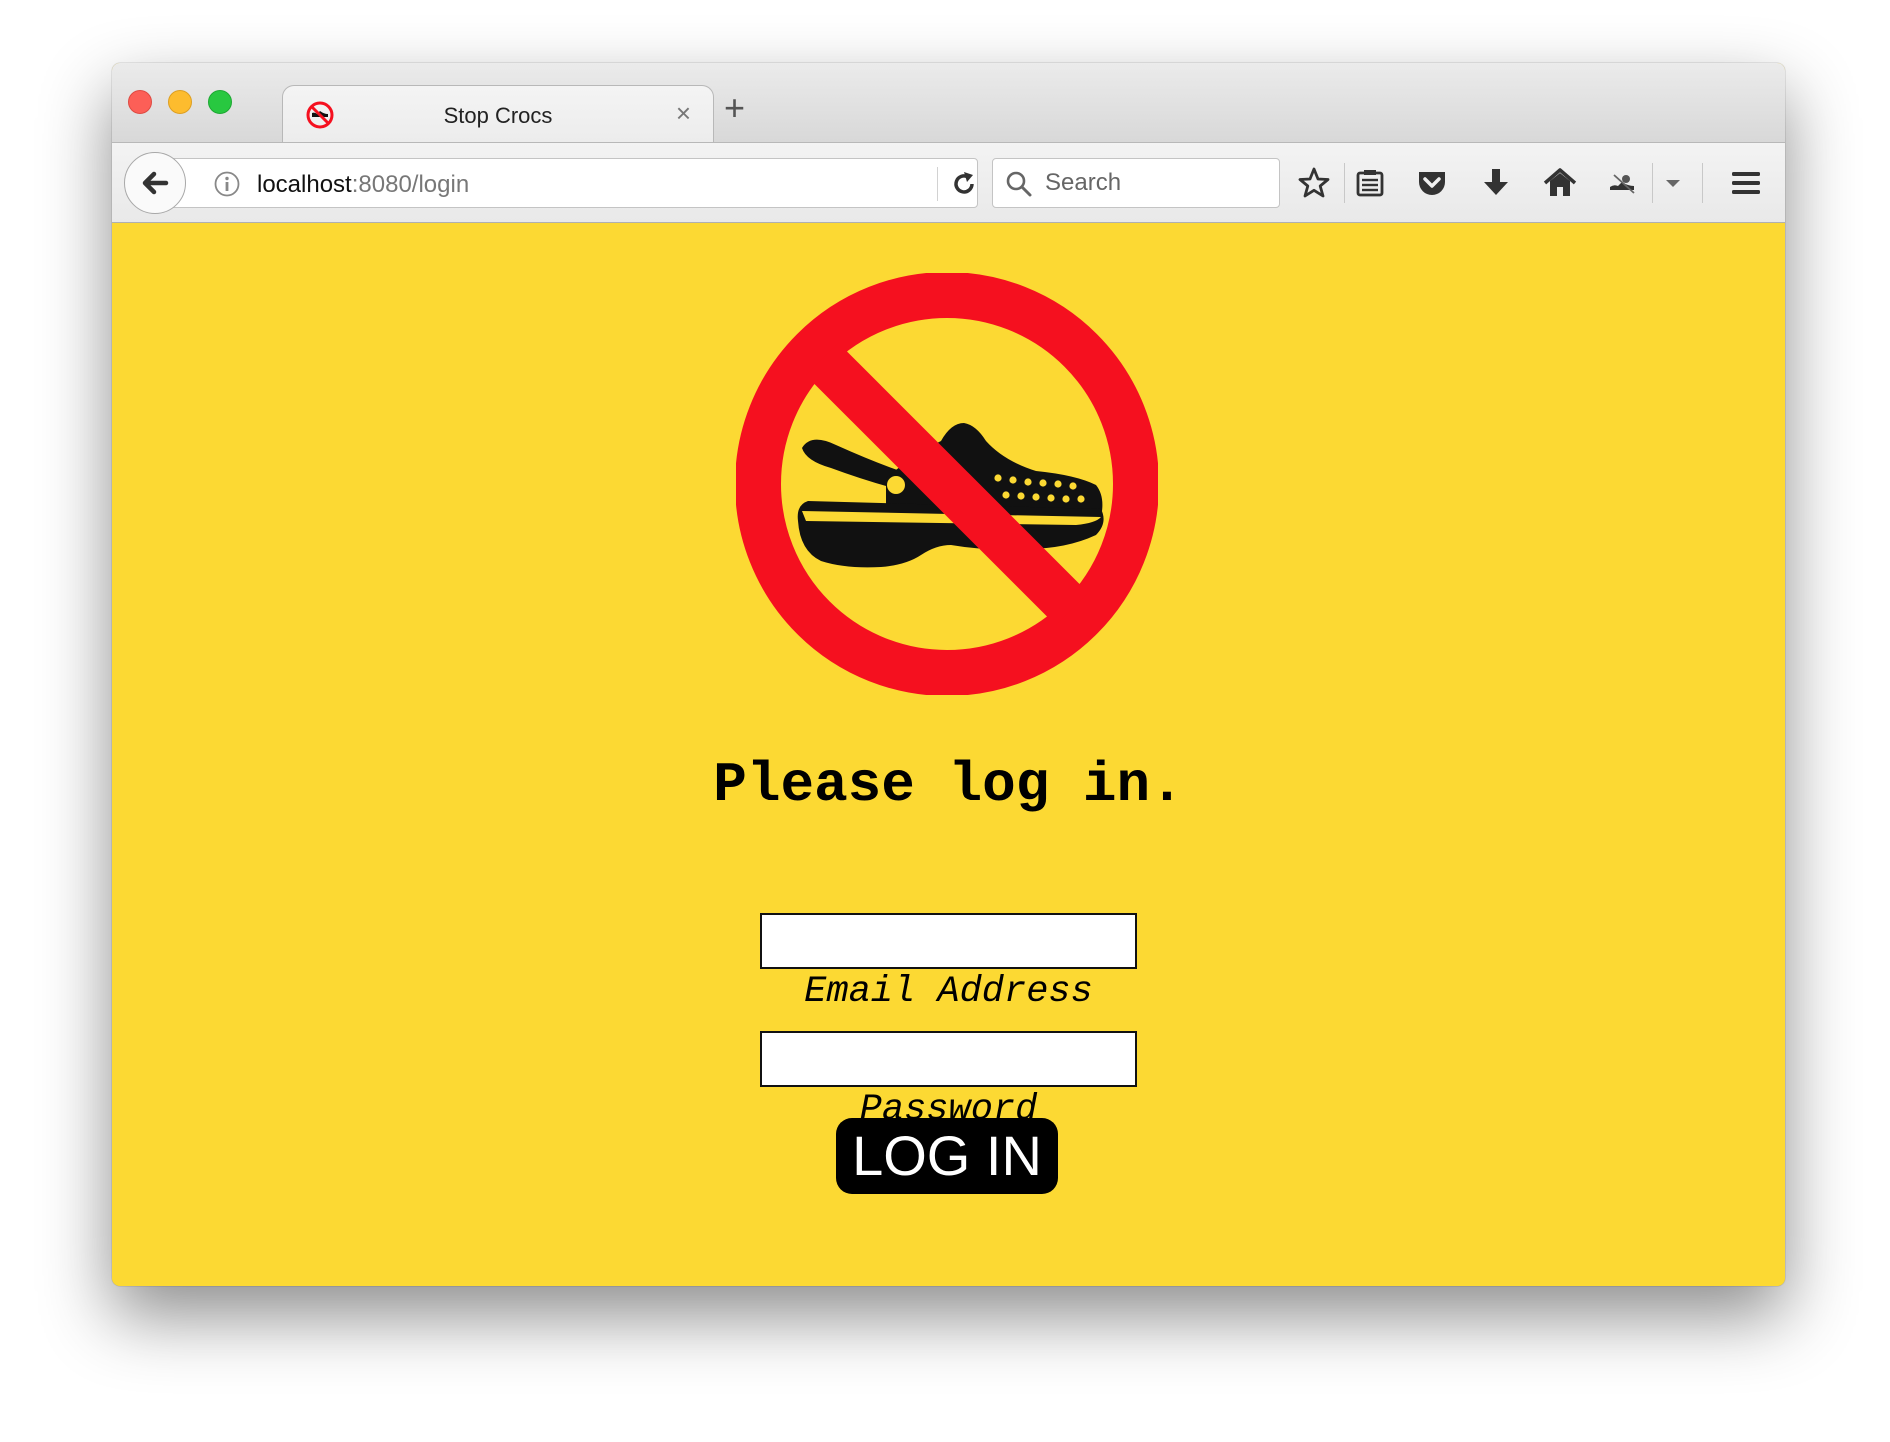 This screenshot has height=1442, width=1890. What do you see at coordinates (964, 184) in the screenshot?
I see `reload-icon` at bounding box center [964, 184].